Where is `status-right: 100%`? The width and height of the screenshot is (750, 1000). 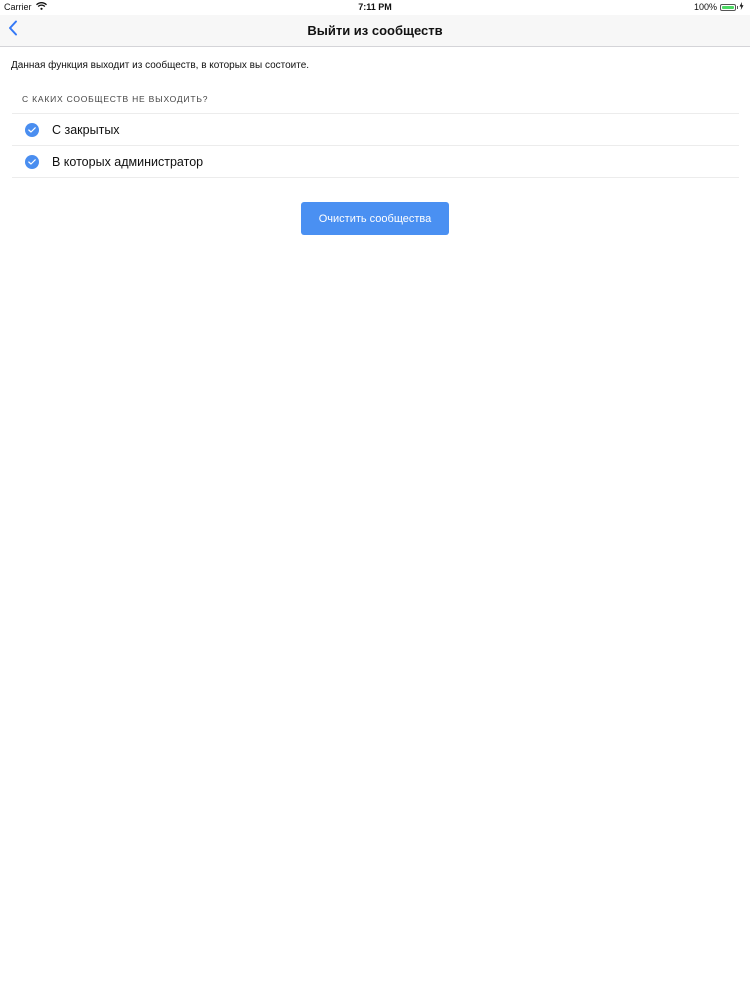
status-right: 100% is located at coordinates (719, 7).